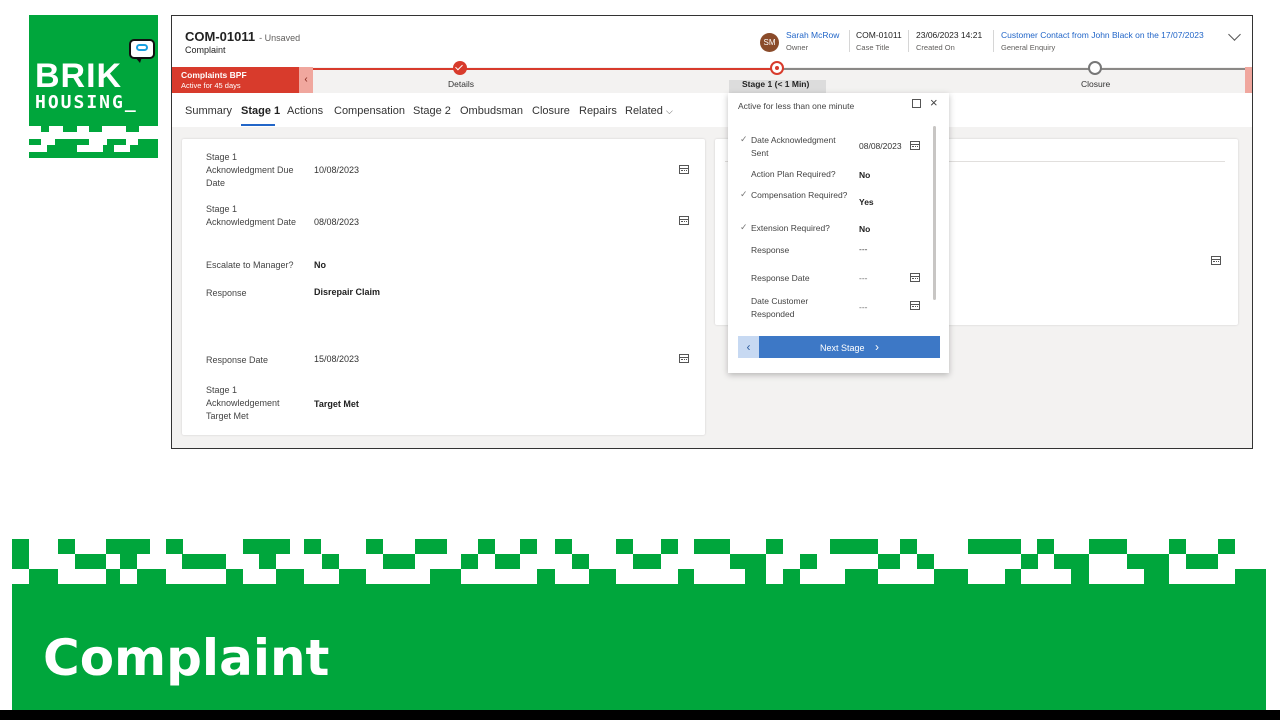 The width and height of the screenshot is (1280, 720). I want to click on stage-1-label: Stage 1 (< 1 Min), so click(775, 84).